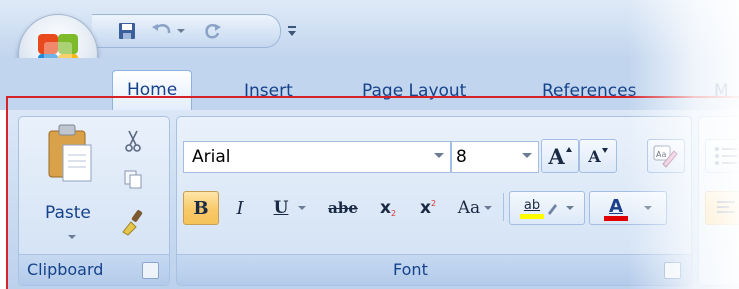 The width and height of the screenshot is (739, 289). I want to click on clear-formatting-button: Aa, so click(666, 156).